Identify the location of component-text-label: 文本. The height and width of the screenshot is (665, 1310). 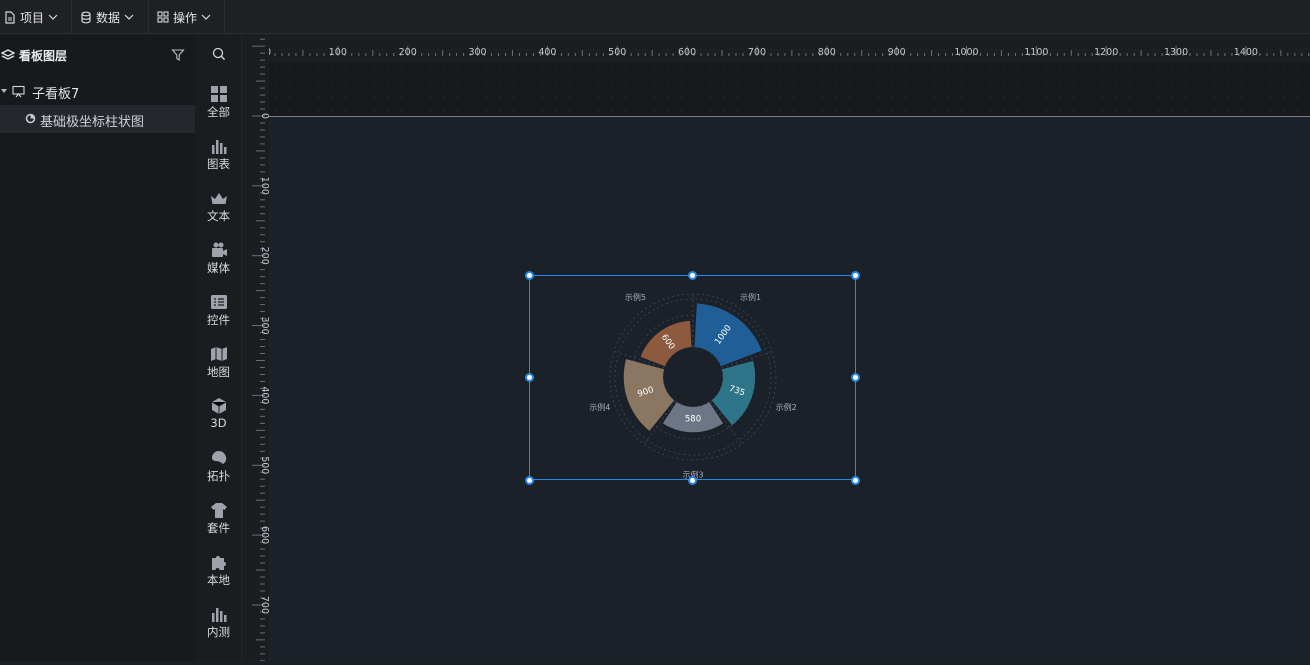
(218, 216).